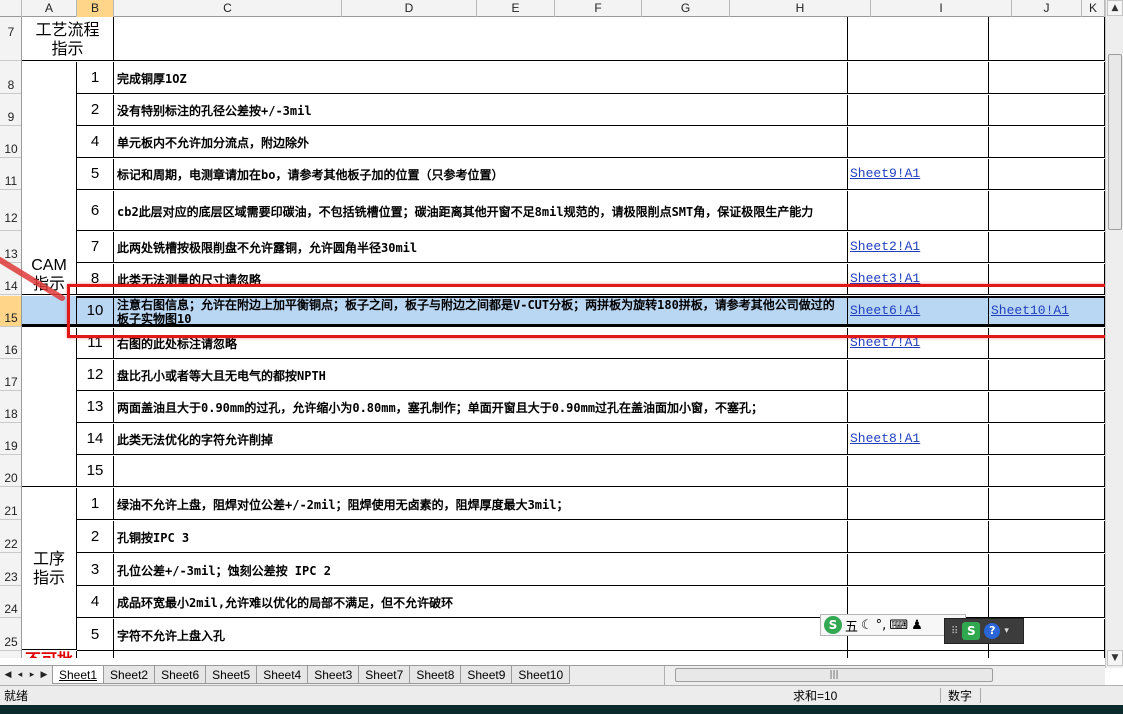 The width and height of the screenshot is (1123, 714). I want to click on horizontal-scrollbar: |||, so click(884, 675).